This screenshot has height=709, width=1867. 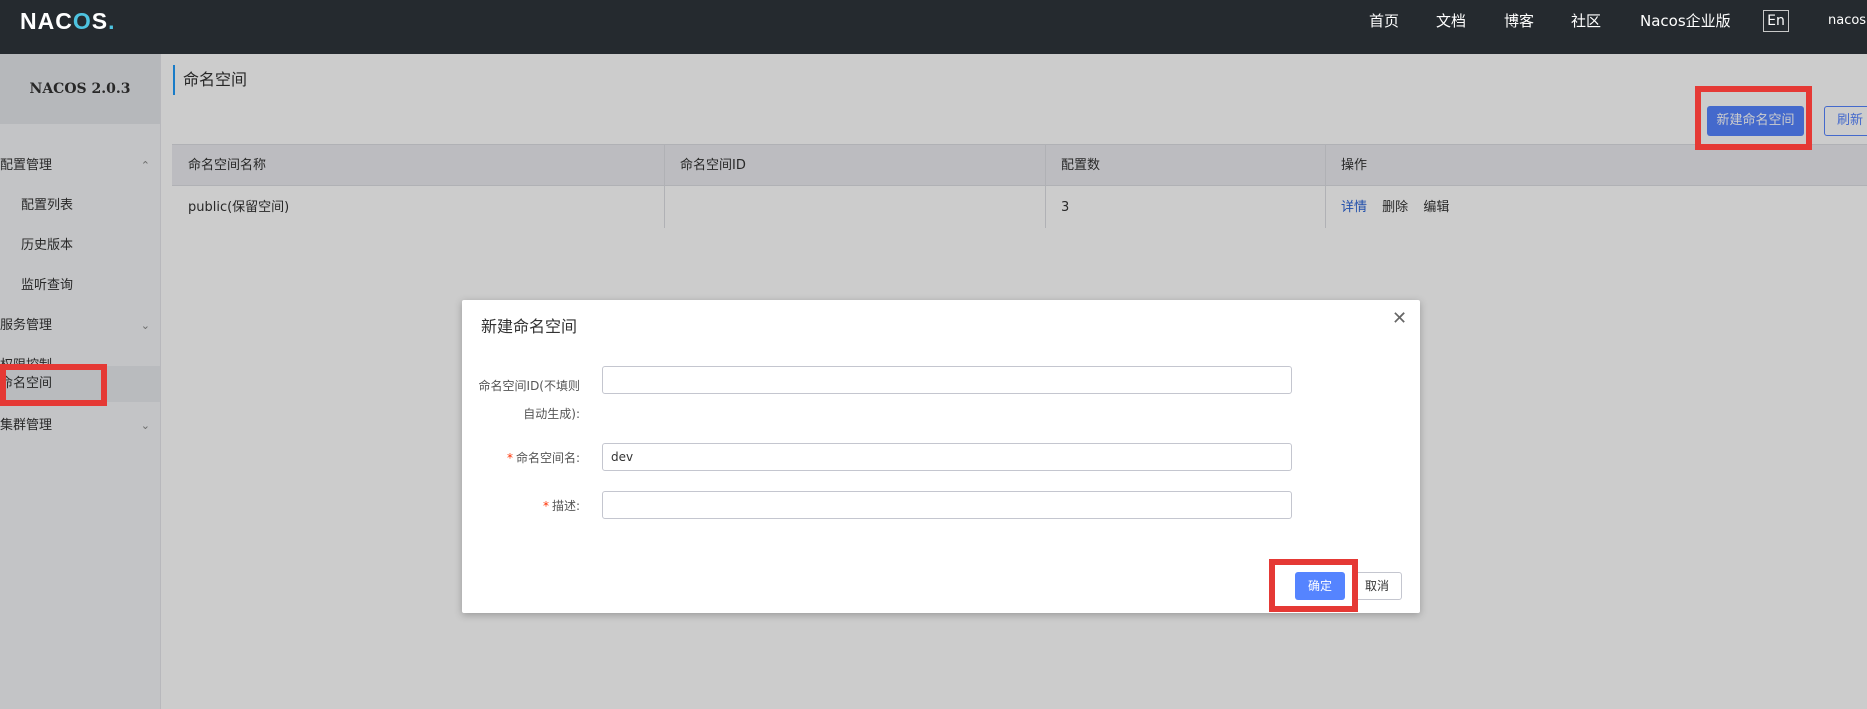 What do you see at coordinates (529, 400) in the screenshot?
I see `namespace-id-label: 命名空间ID(不填则 自动生成):` at bounding box center [529, 400].